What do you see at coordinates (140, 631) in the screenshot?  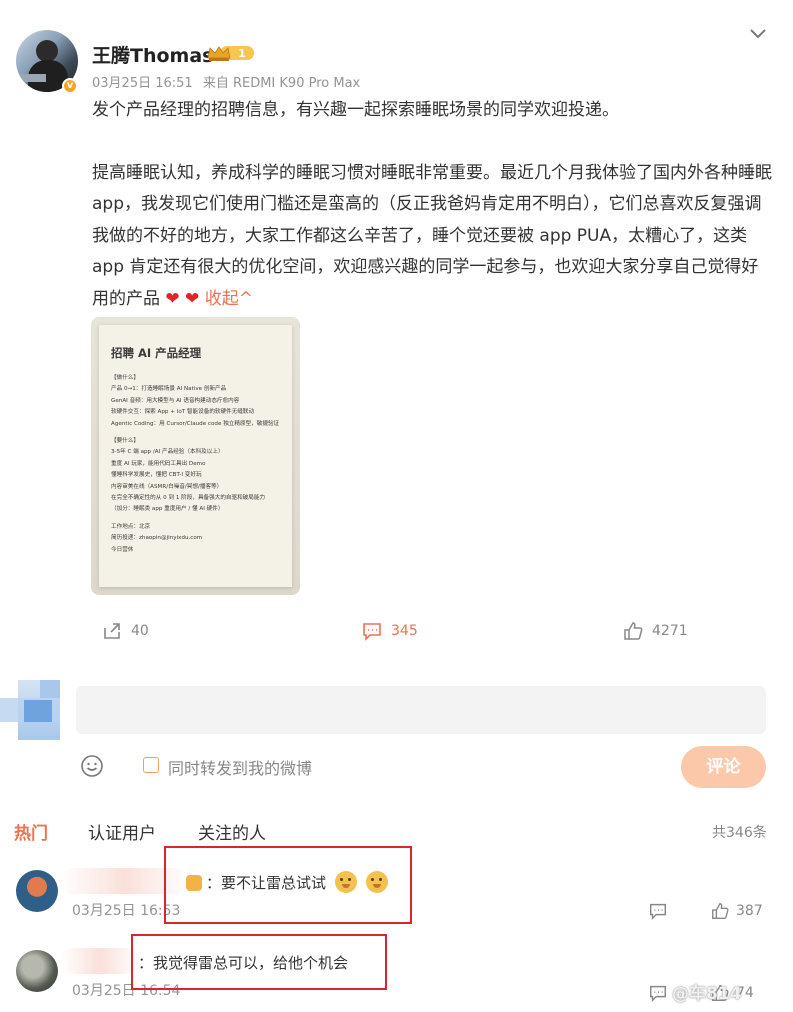 I see `repost-count: 40` at bounding box center [140, 631].